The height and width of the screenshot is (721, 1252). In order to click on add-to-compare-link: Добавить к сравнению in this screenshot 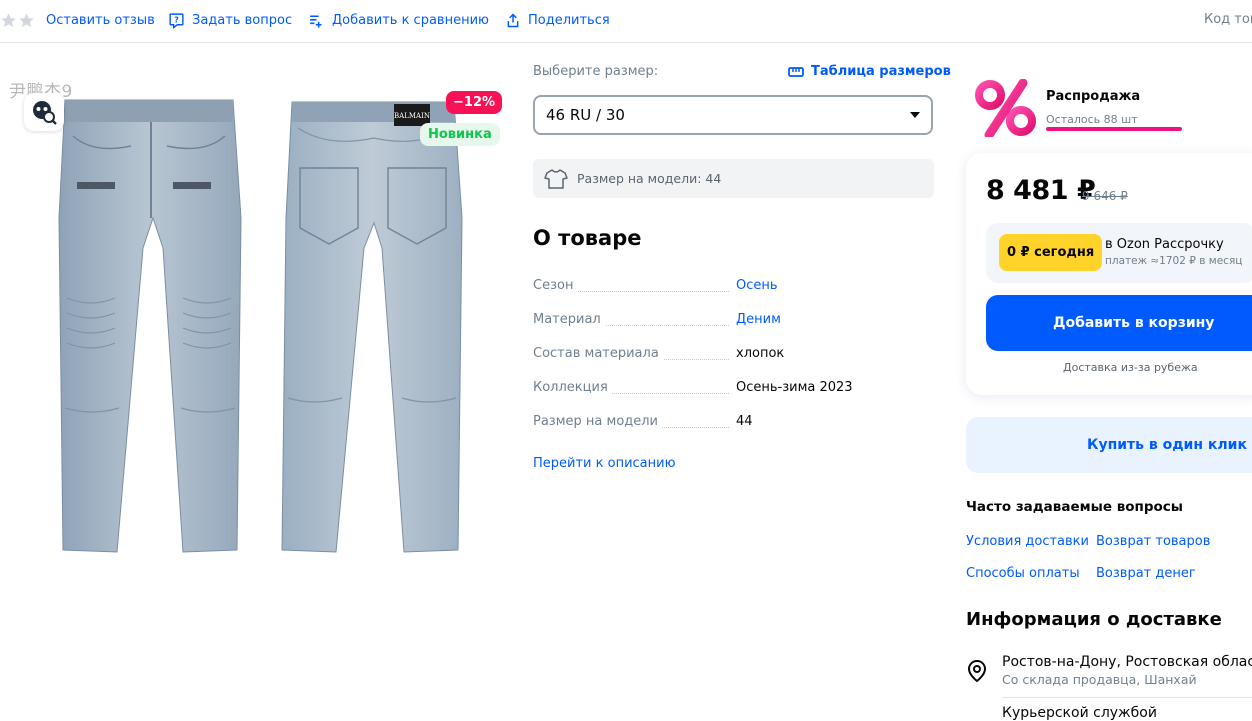, I will do `click(398, 20)`.